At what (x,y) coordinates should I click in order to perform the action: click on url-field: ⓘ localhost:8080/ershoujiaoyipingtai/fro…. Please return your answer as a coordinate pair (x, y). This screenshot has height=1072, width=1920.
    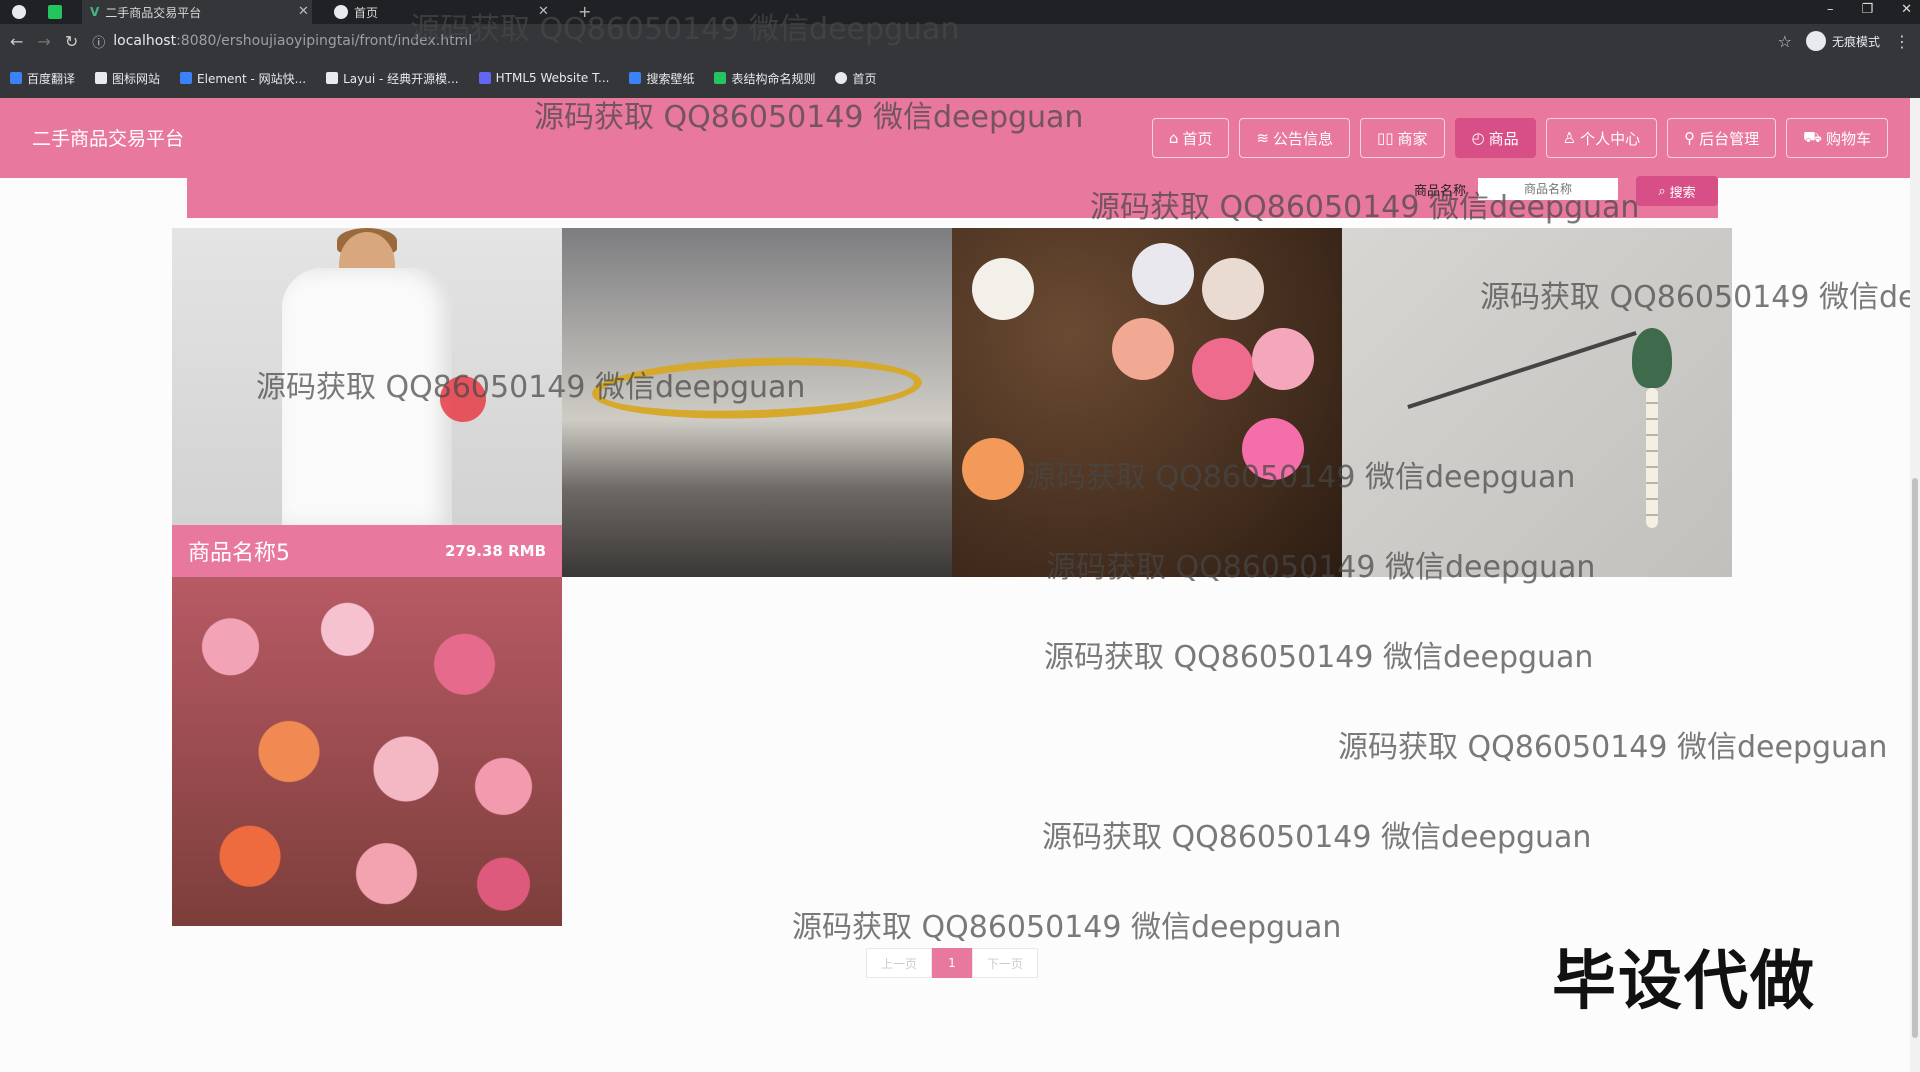
    Looking at the image, I should click on (927, 41).